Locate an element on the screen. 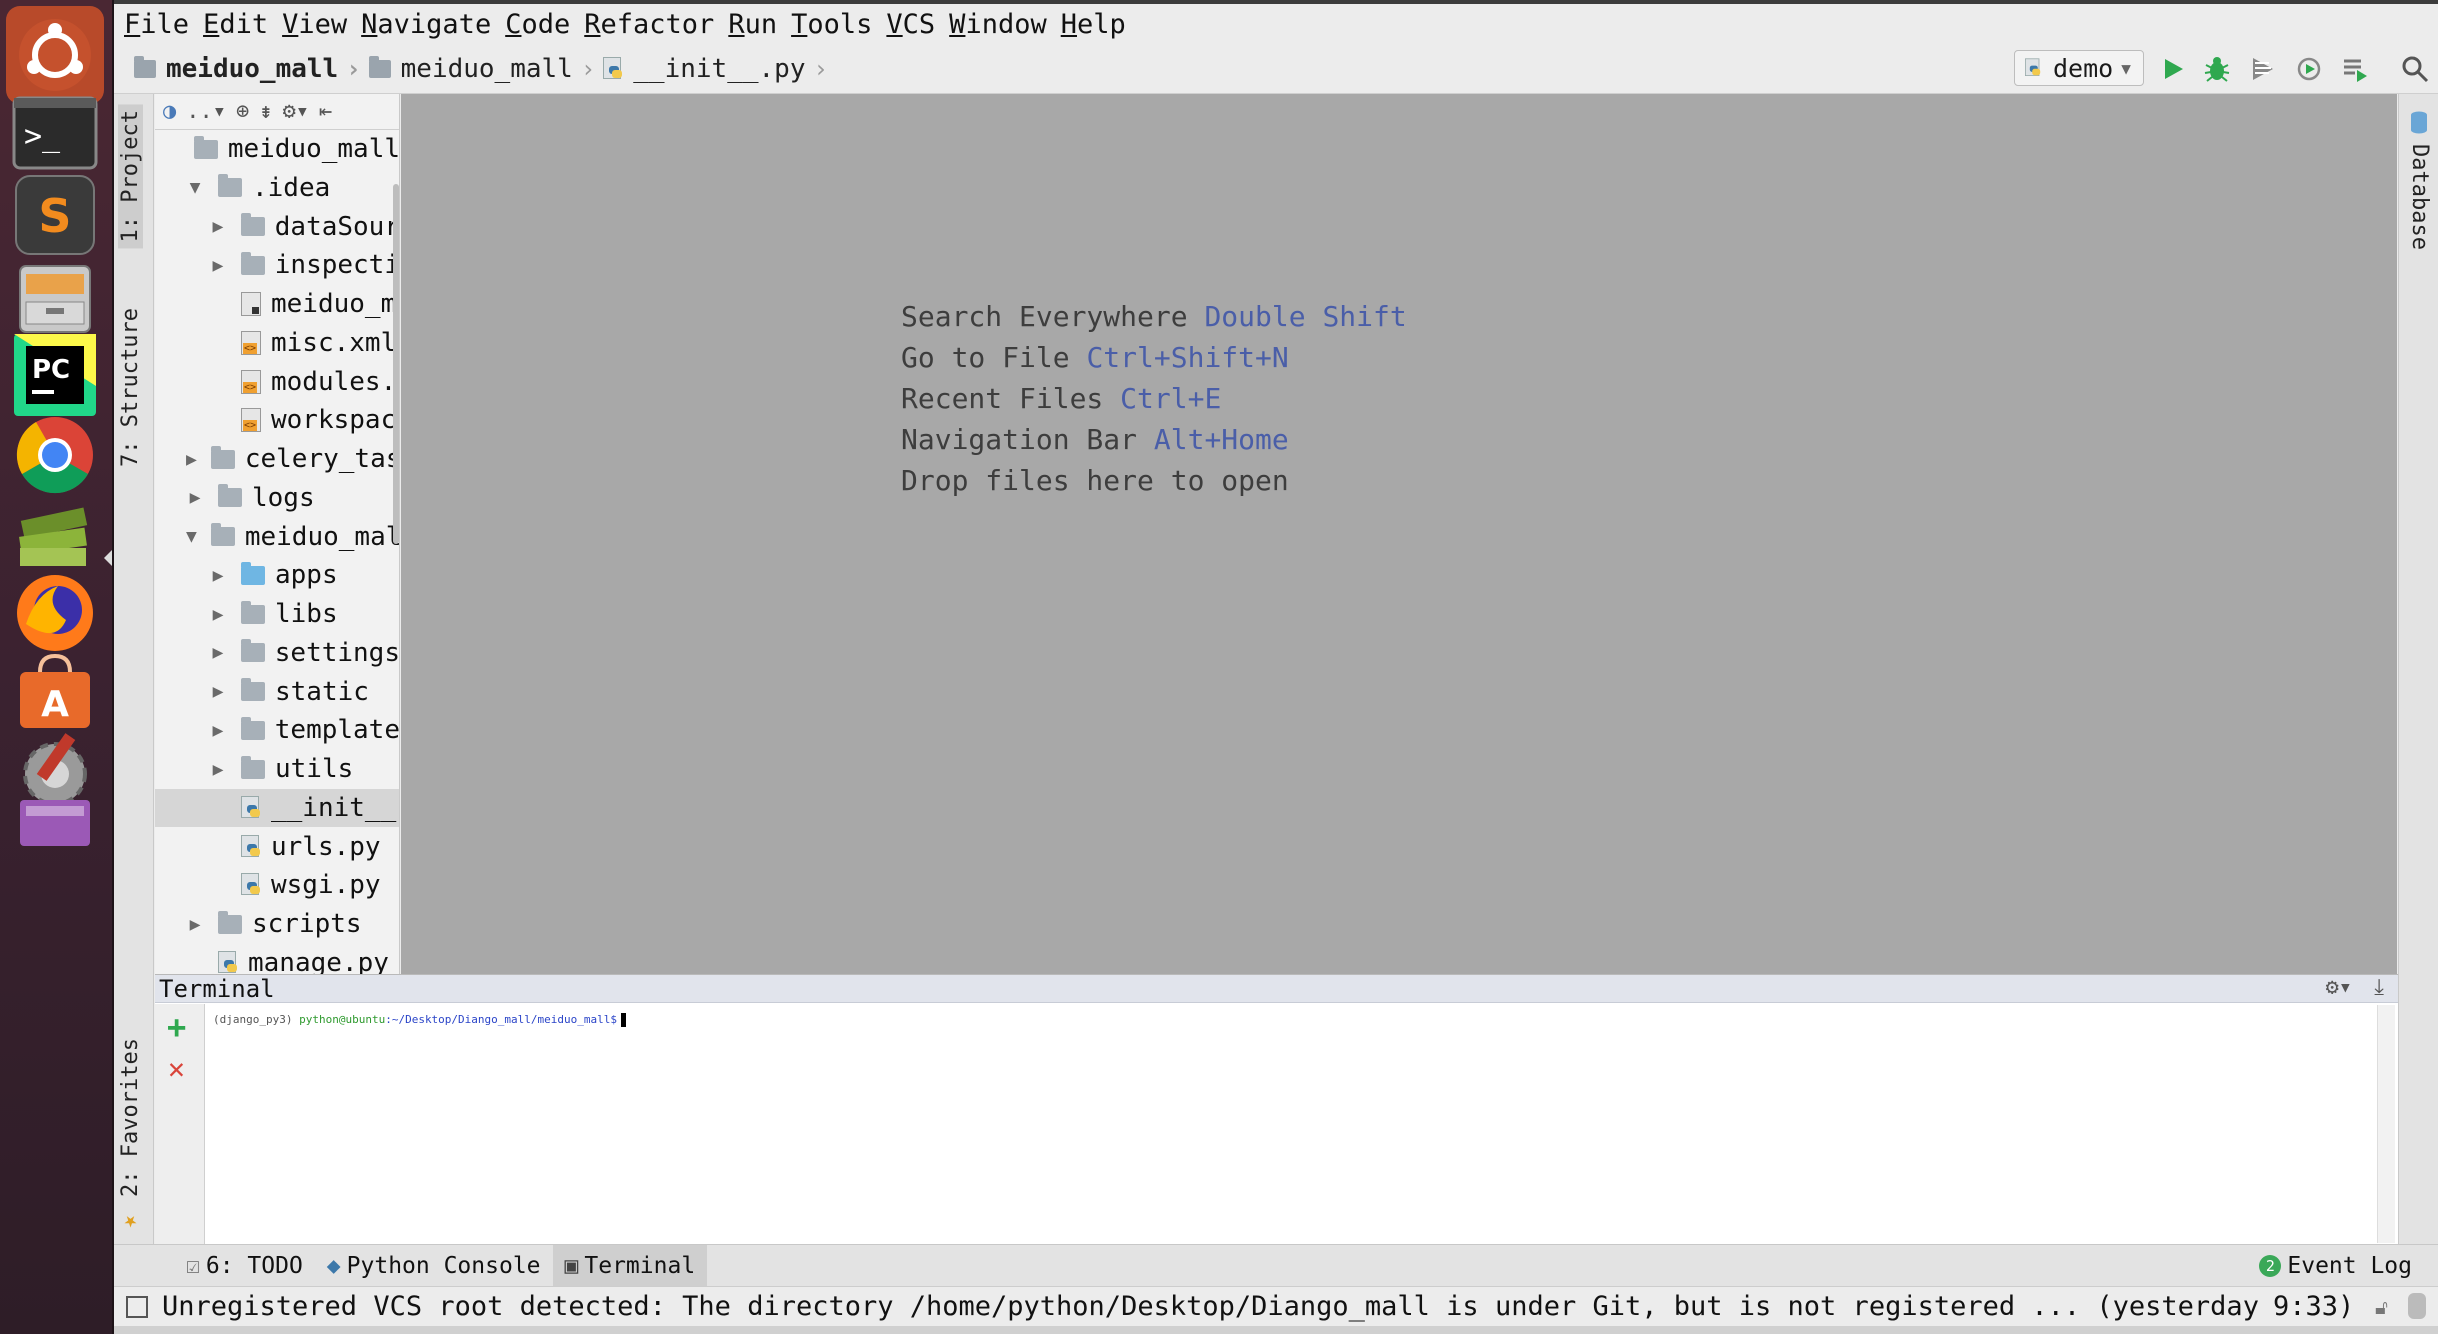 Image resolution: width=2438 pixels, height=1334 pixels. breadcrumb-package: meiduo_mall › is located at coordinates (486, 69).